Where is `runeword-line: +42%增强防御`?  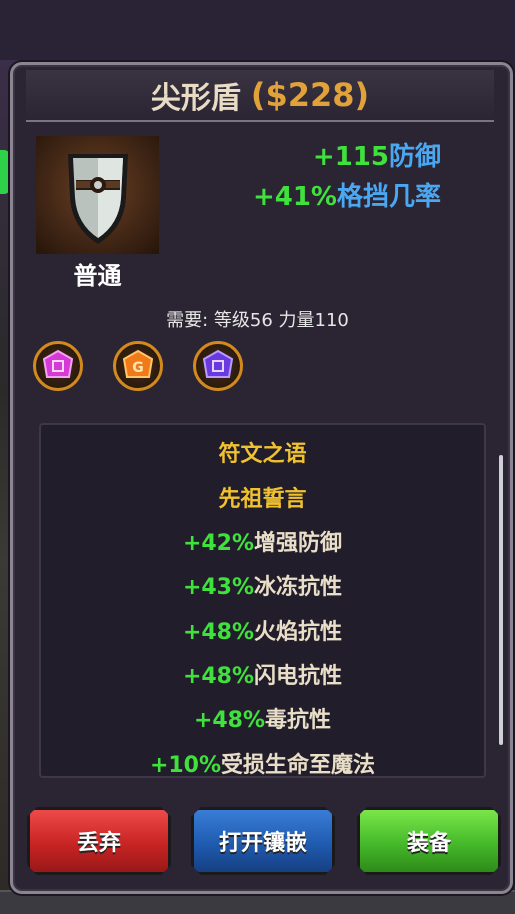 runeword-line: +42%增强防御 is located at coordinates (262, 541).